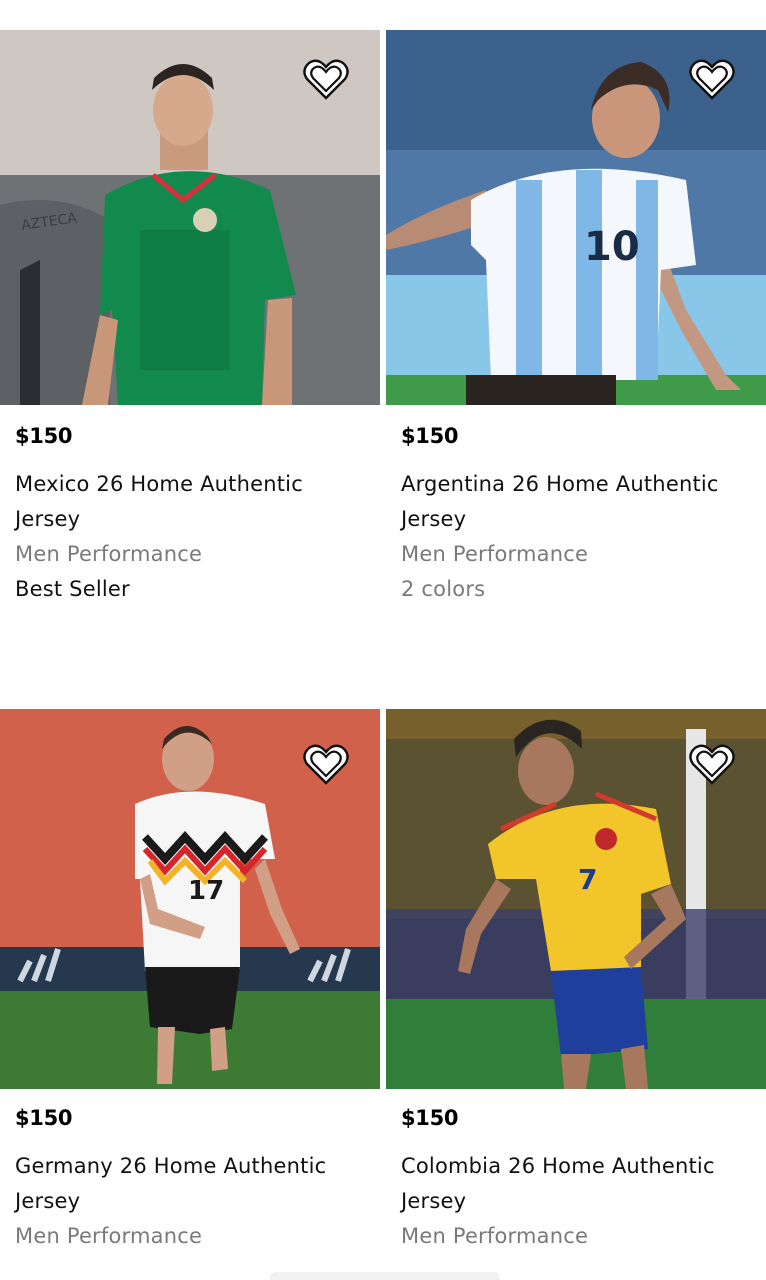 The width and height of the screenshot is (766, 1280). Describe the element at coordinates (190, 217) in the screenshot. I see `product-image-mexico: AZTECA` at that location.